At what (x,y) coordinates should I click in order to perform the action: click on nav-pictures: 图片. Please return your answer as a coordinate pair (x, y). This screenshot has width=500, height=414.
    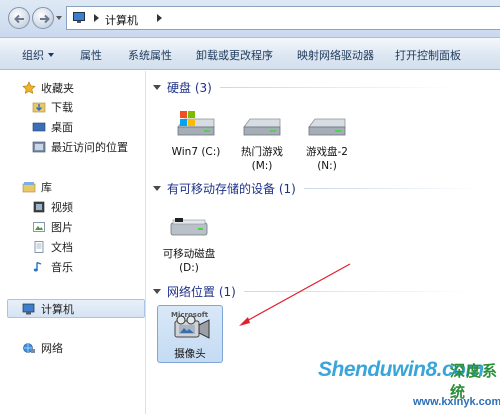
    Looking at the image, I should click on (52, 227).